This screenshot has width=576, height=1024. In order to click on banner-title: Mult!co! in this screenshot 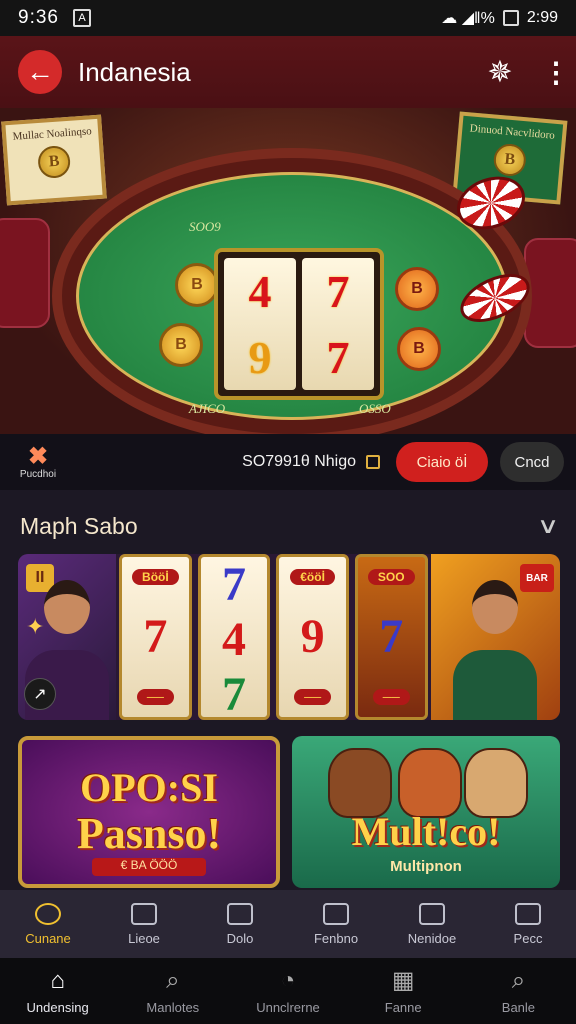, I will do `click(426, 831)`.